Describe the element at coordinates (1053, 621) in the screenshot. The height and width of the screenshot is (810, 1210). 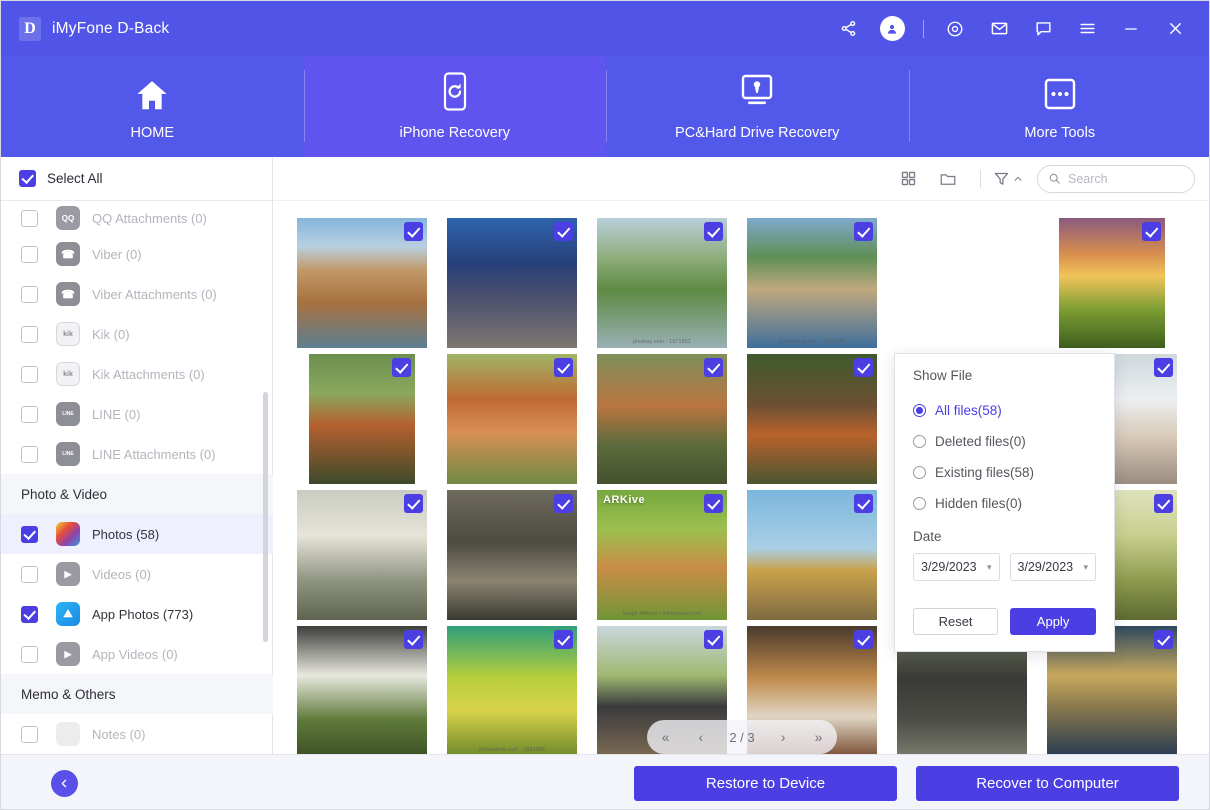
I see `apply-button: Apply` at that location.